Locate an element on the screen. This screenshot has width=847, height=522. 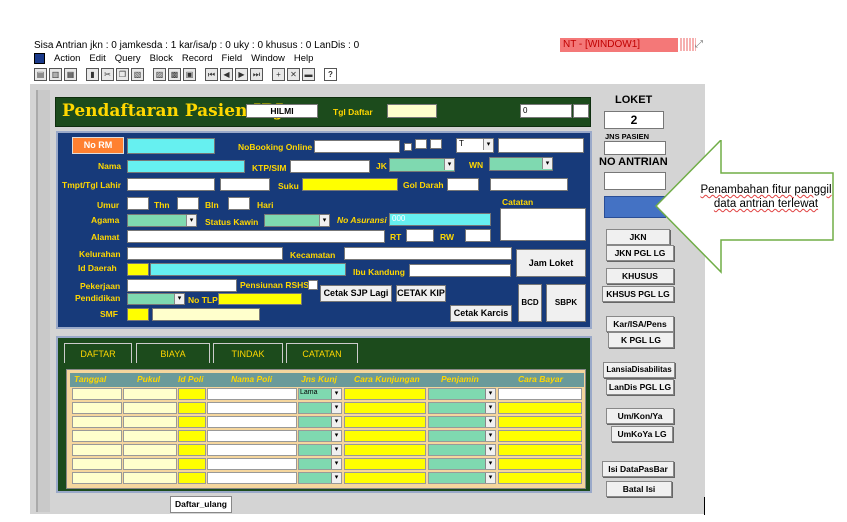
no-tlp-field is located at coordinates (260, 299).